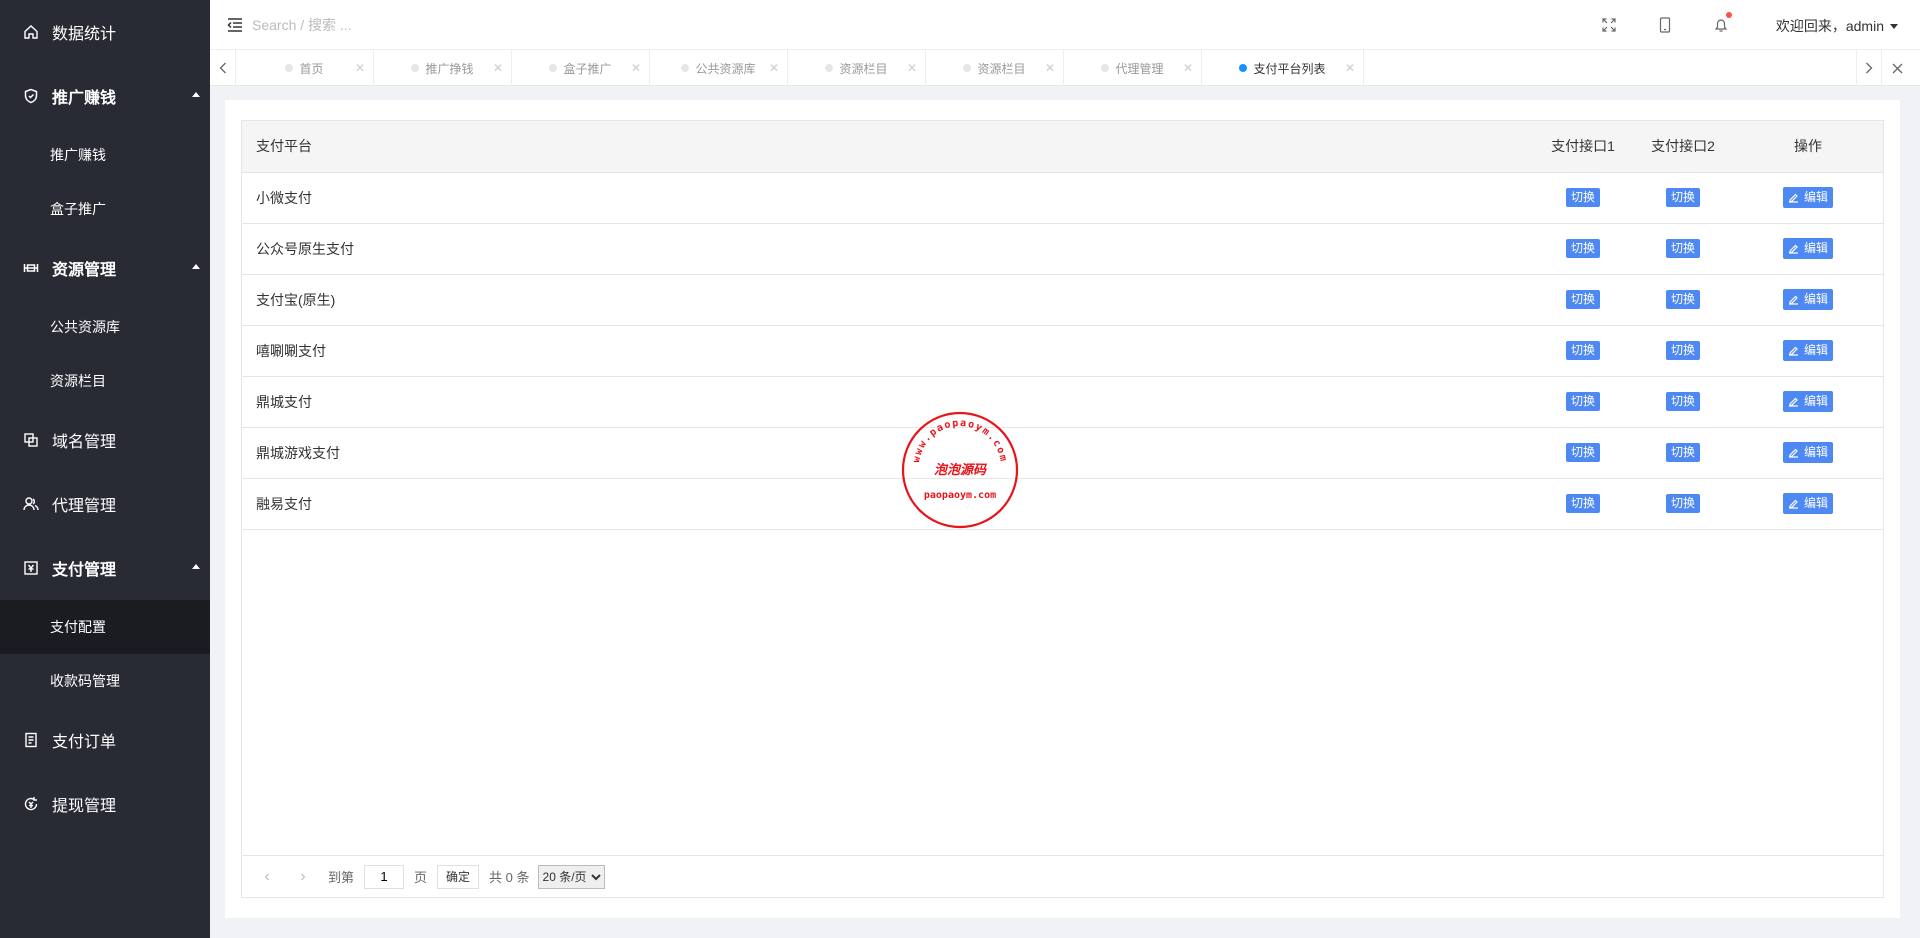  What do you see at coordinates (105, 209) in the screenshot?
I see `sidebar-subitem-box-promote: 盒子推广` at bounding box center [105, 209].